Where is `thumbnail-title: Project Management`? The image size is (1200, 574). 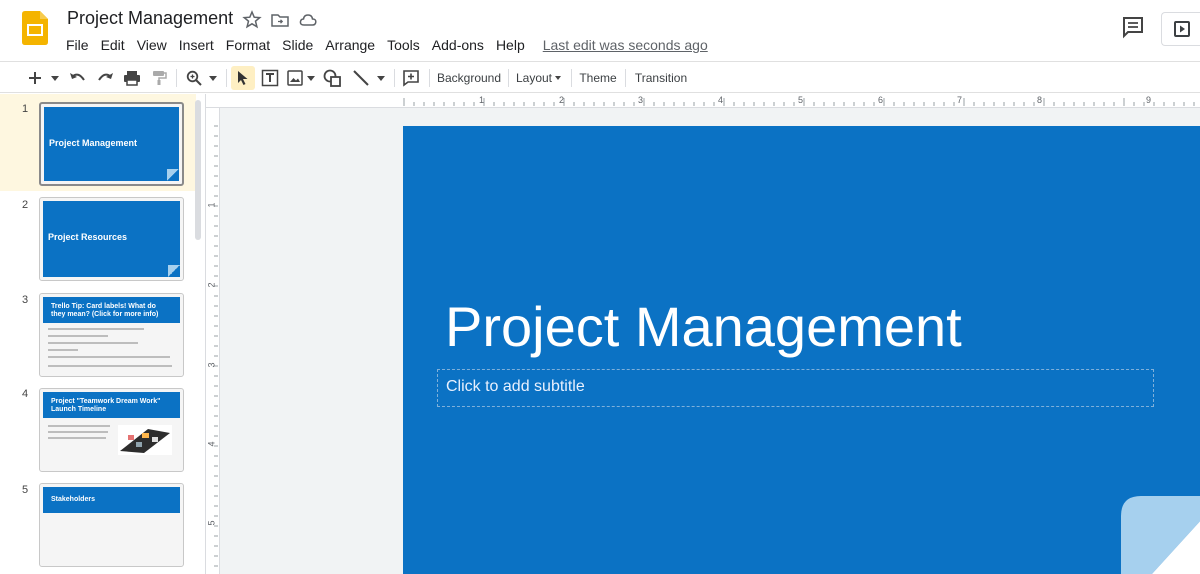
thumbnail-title: Project Management is located at coordinates (93, 143).